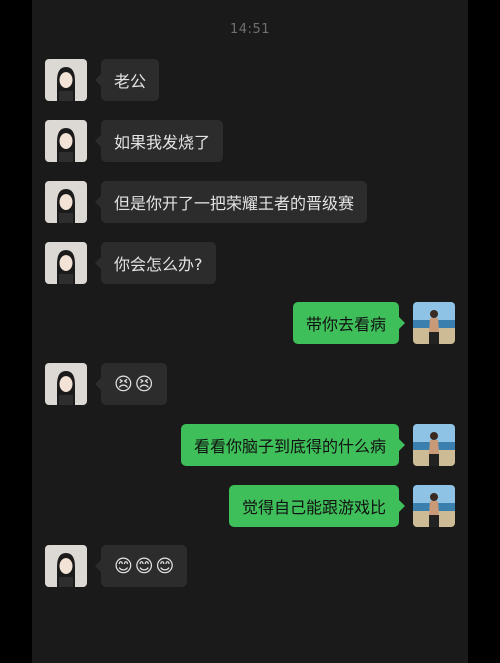 The width and height of the screenshot is (500, 663). I want to click on chat-message-row: 老公, so click(250, 81).